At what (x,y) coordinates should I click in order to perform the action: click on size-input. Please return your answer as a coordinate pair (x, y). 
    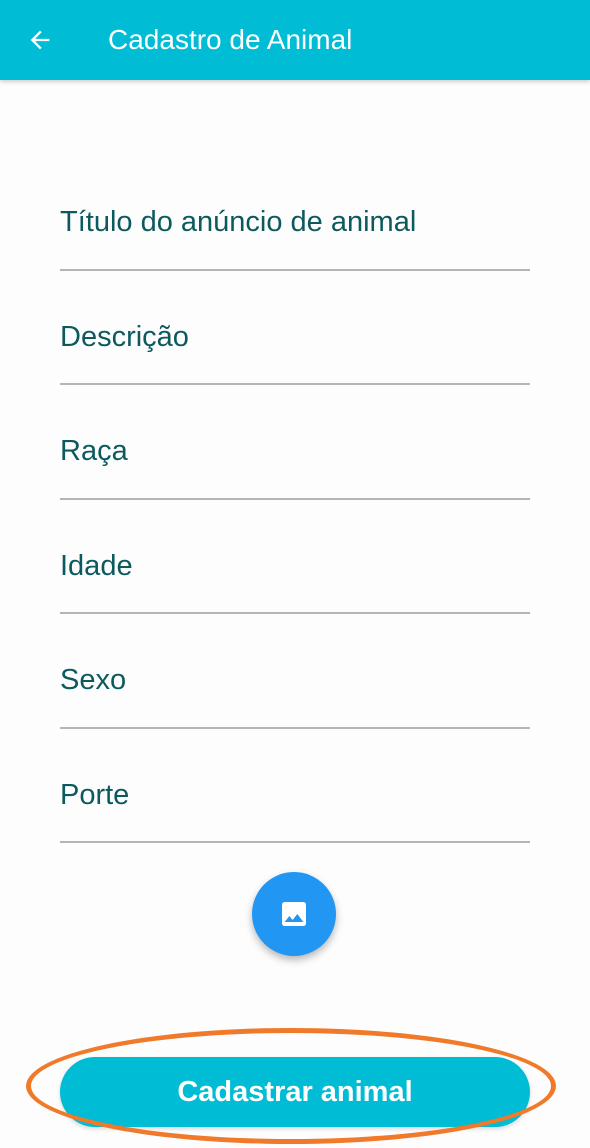
    Looking at the image, I should click on (295, 807).